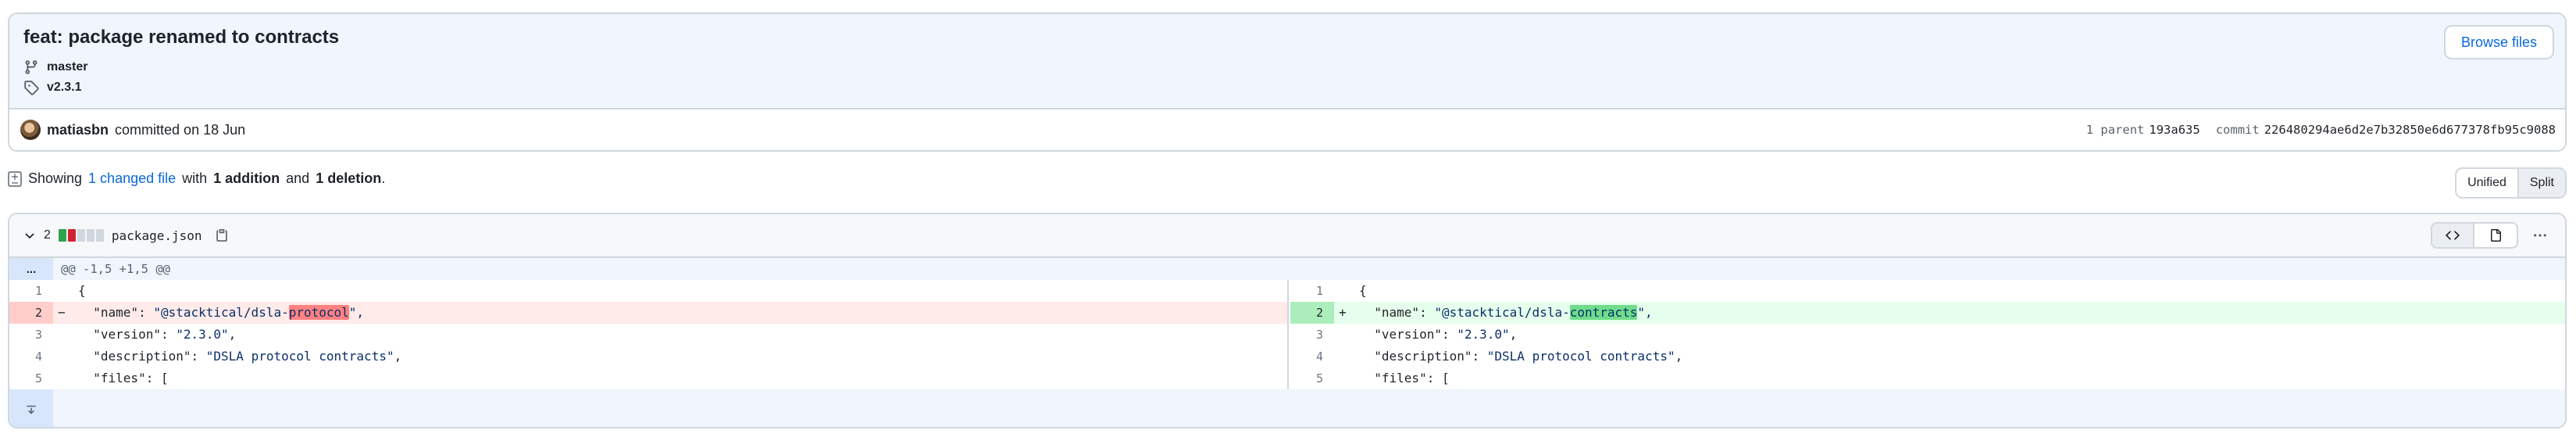 This screenshot has width=2576, height=441. What do you see at coordinates (29, 235) in the screenshot?
I see `chevron-down-icon` at bounding box center [29, 235].